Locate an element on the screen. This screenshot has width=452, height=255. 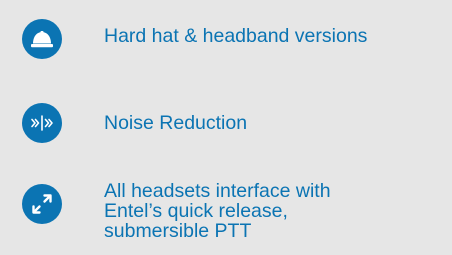
feature-label-line: Entel’s quick release, is located at coordinates (196, 211).